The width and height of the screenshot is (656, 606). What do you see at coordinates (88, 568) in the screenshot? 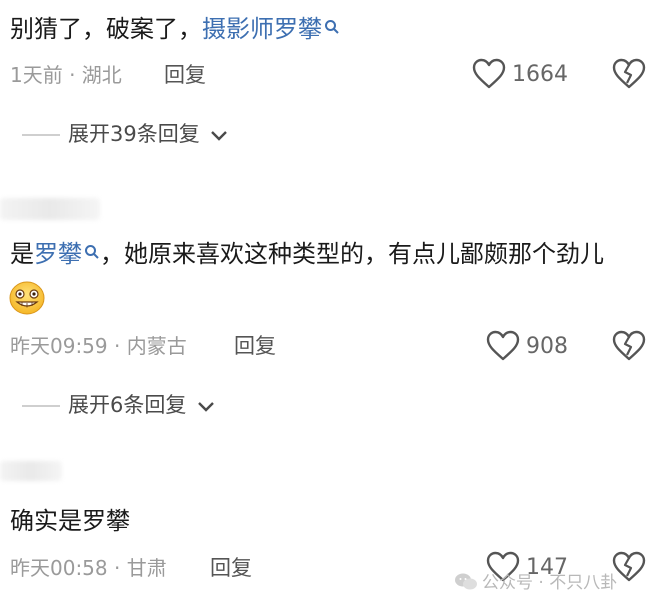
I see `comment-3-meta: 昨天00:58 · 甘肃` at bounding box center [88, 568].